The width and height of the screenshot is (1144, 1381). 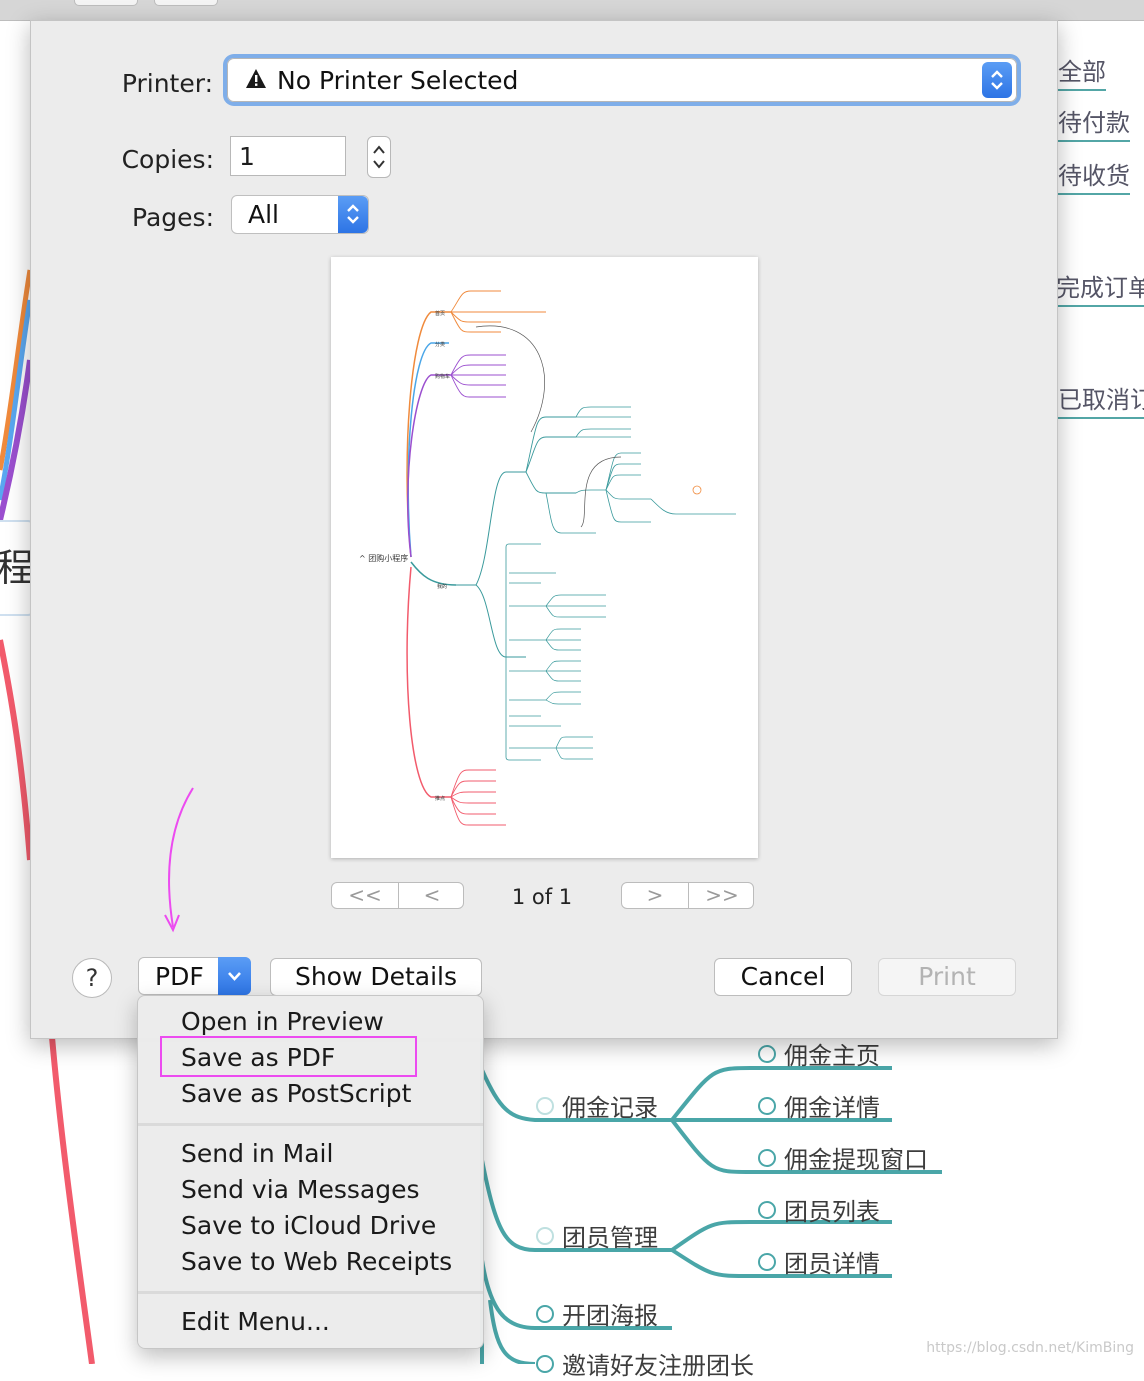 I want to click on nav-next-last-group: > >>, so click(x=687, y=895).